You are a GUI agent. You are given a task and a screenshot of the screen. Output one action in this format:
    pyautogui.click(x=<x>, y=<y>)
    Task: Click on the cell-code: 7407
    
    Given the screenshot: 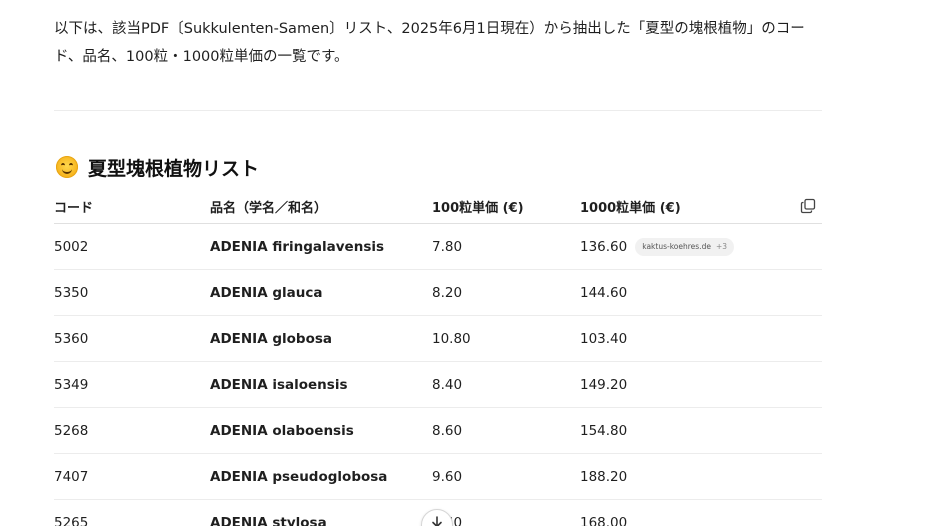 What is the action you would take?
    pyautogui.click(x=71, y=476)
    